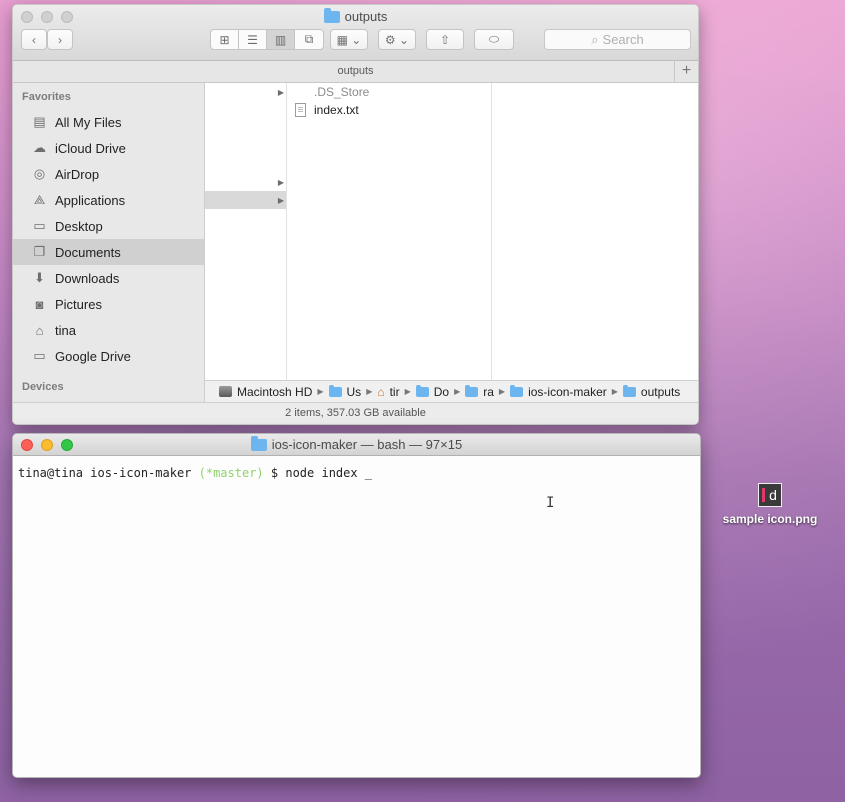 The image size is (845, 802). Describe the element at coordinates (595, 39) in the screenshot. I see `search-icon: ⌕` at that location.